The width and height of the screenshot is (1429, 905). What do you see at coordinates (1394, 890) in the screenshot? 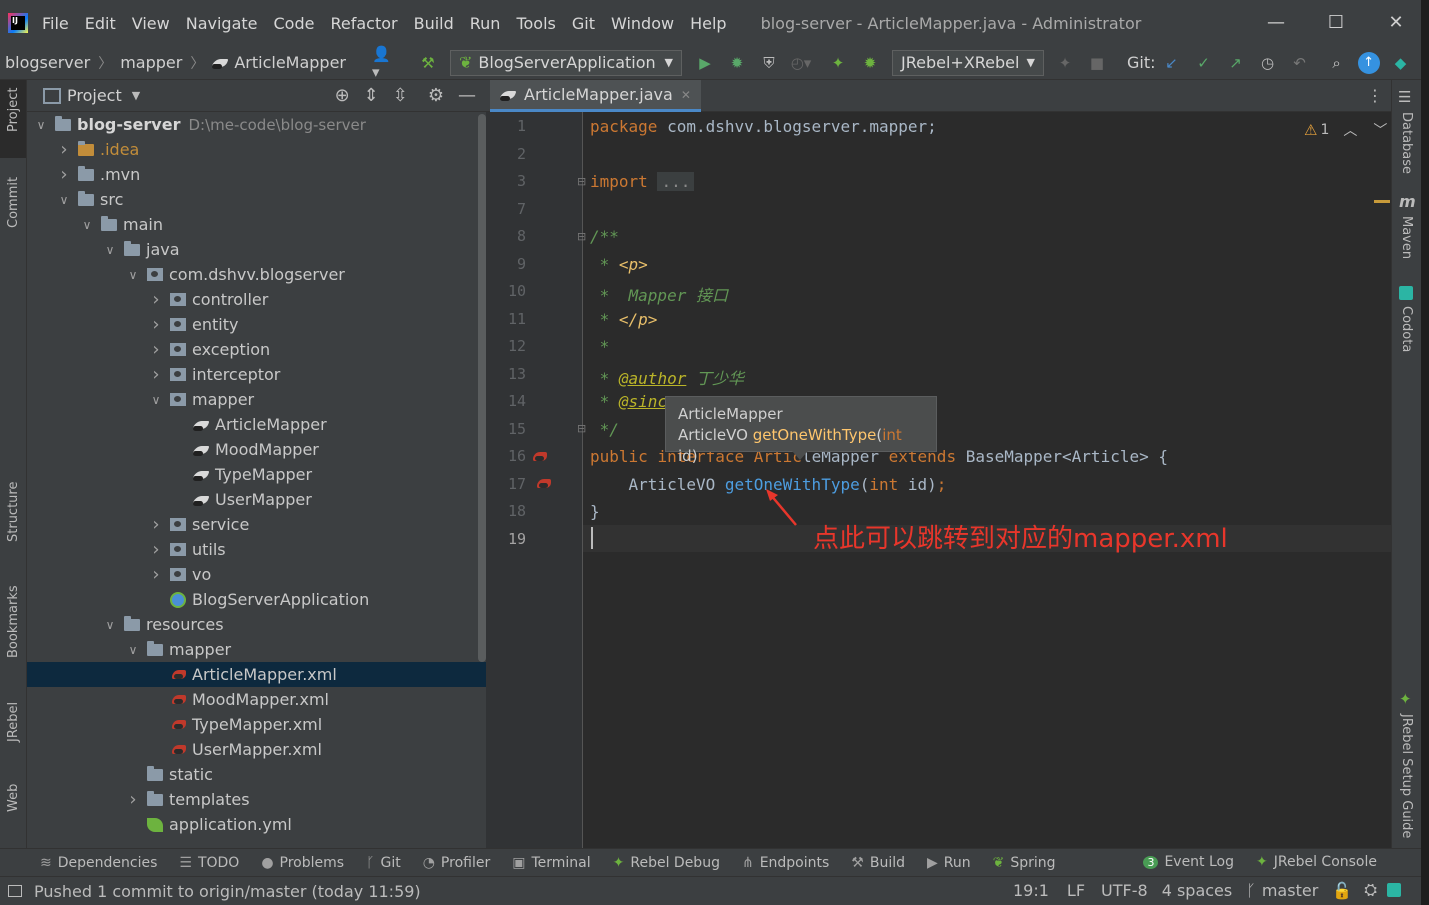
I see `codota-status-icon` at bounding box center [1394, 890].